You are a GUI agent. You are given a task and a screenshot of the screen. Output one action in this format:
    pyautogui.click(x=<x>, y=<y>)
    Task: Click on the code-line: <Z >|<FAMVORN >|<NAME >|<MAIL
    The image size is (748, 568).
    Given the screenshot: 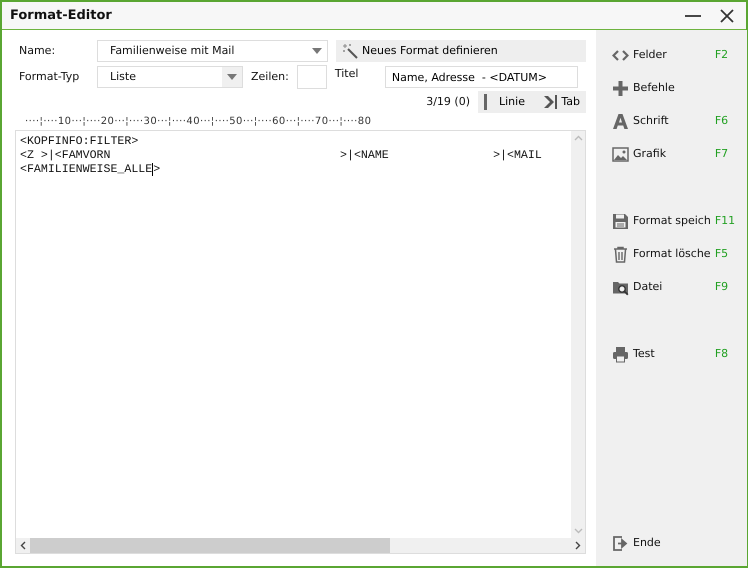 What is the action you would take?
    pyautogui.click(x=281, y=156)
    